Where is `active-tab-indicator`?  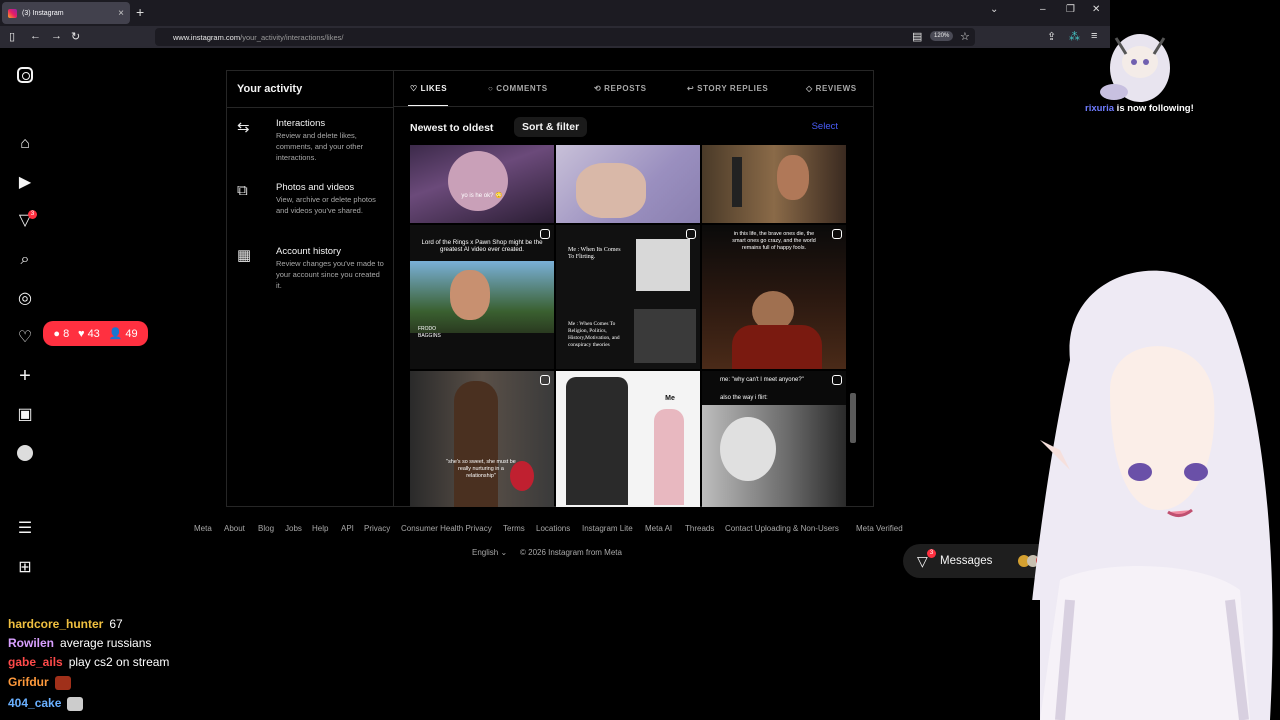 active-tab-indicator is located at coordinates (428, 105).